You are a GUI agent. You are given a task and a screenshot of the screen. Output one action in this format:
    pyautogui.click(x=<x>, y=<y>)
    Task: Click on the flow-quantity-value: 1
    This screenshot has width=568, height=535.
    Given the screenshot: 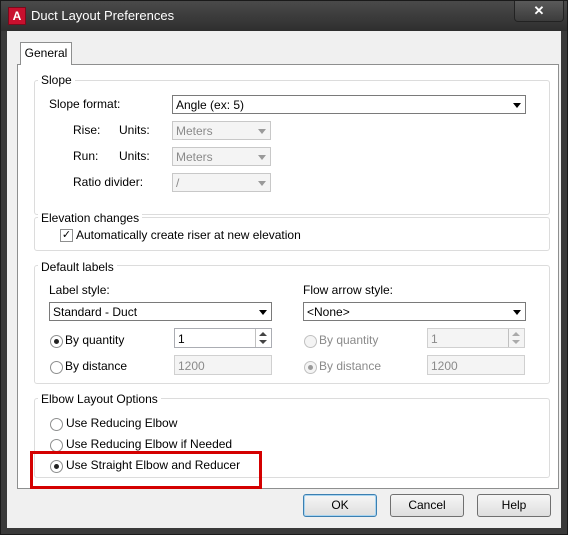 What is the action you would take?
    pyautogui.click(x=434, y=339)
    